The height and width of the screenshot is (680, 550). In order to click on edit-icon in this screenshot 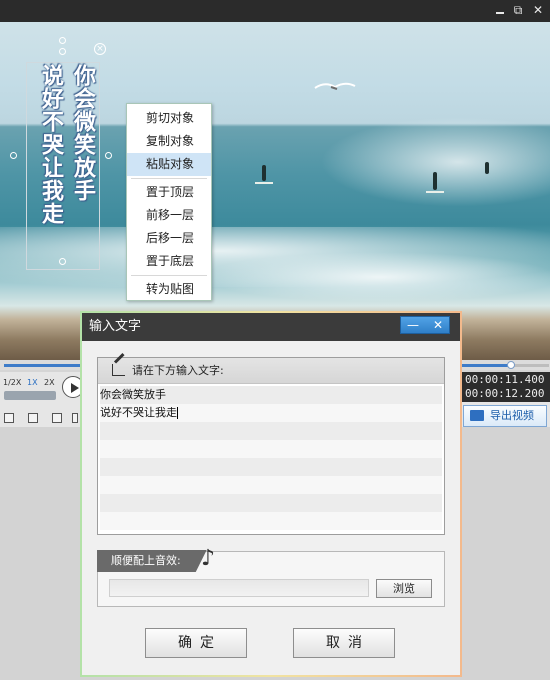, I will do `click(118, 370)`.